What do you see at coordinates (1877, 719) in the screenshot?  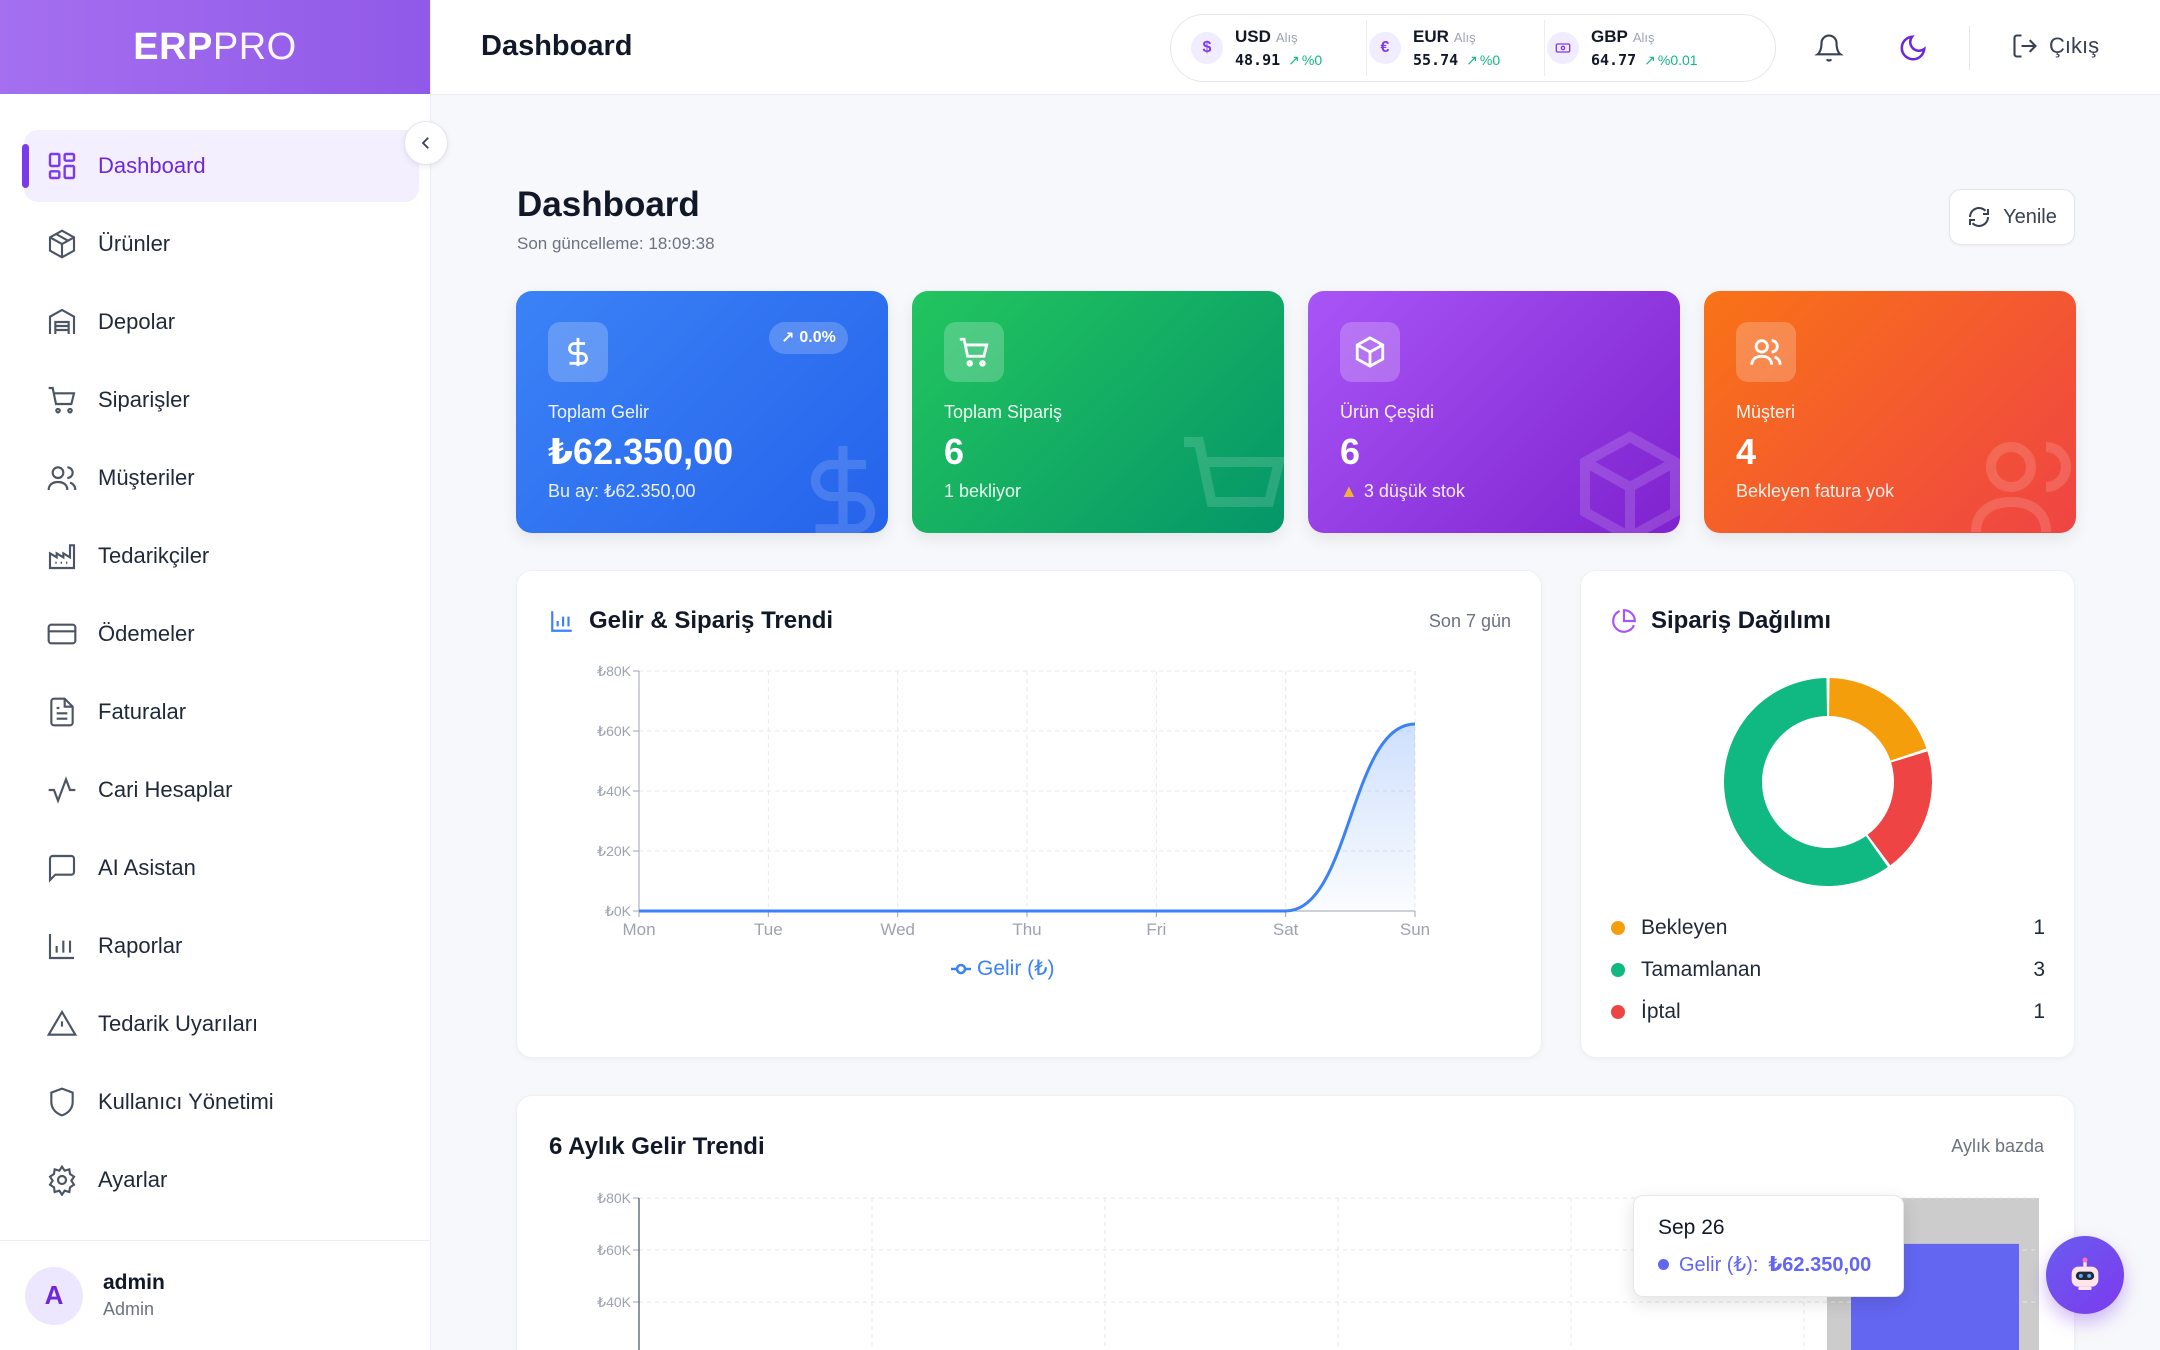 I see `donut-slice-bekleyen` at bounding box center [1877, 719].